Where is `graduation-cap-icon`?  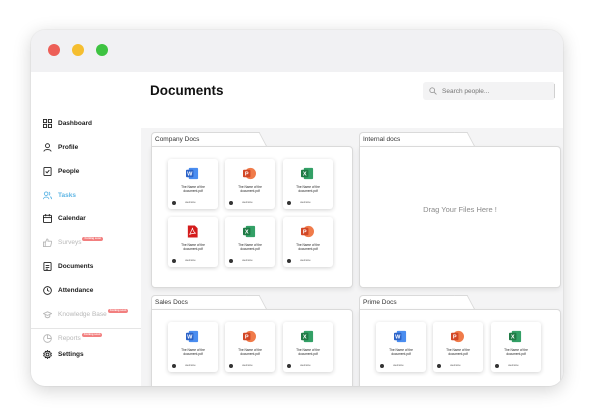
graduation-cap-icon is located at coordinates (47, 314).